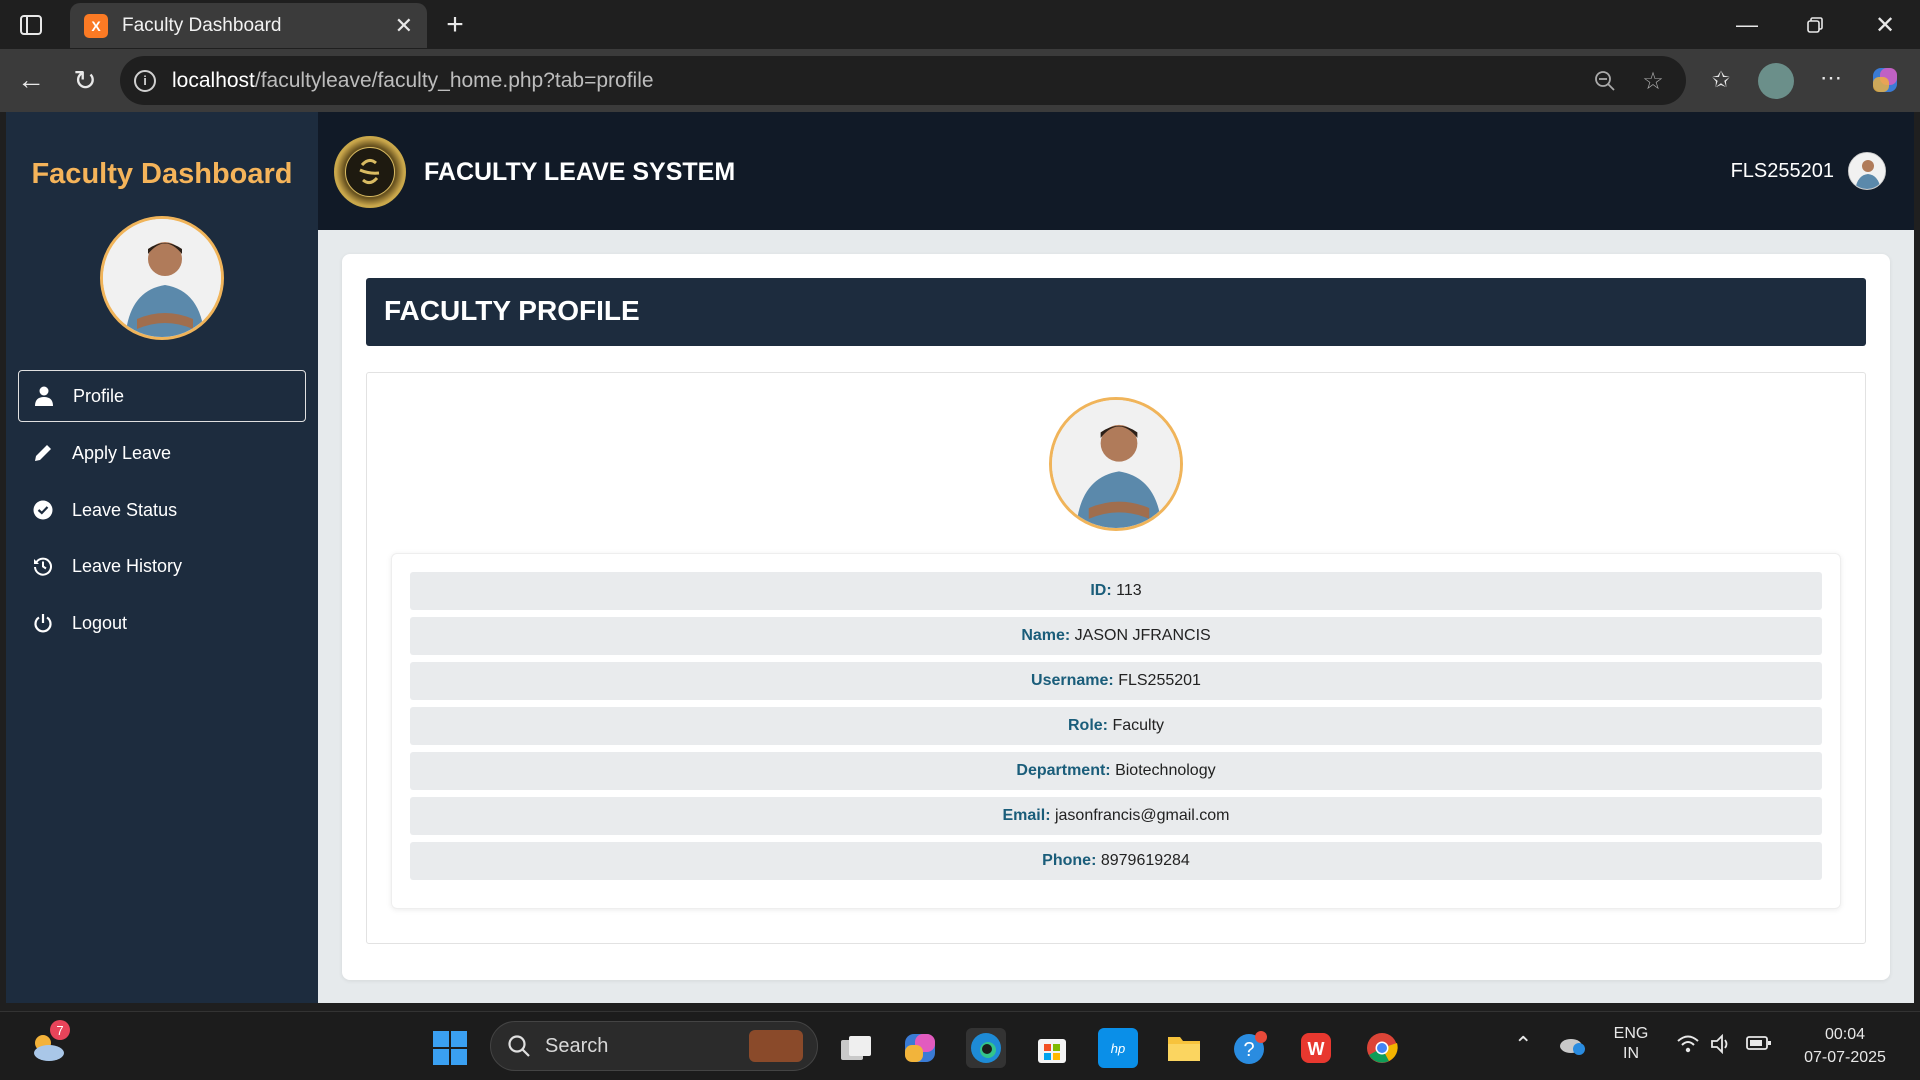 This screenshot has width=1920, height=1080. I want to click on site-info-icon: i, so click(145, 80).